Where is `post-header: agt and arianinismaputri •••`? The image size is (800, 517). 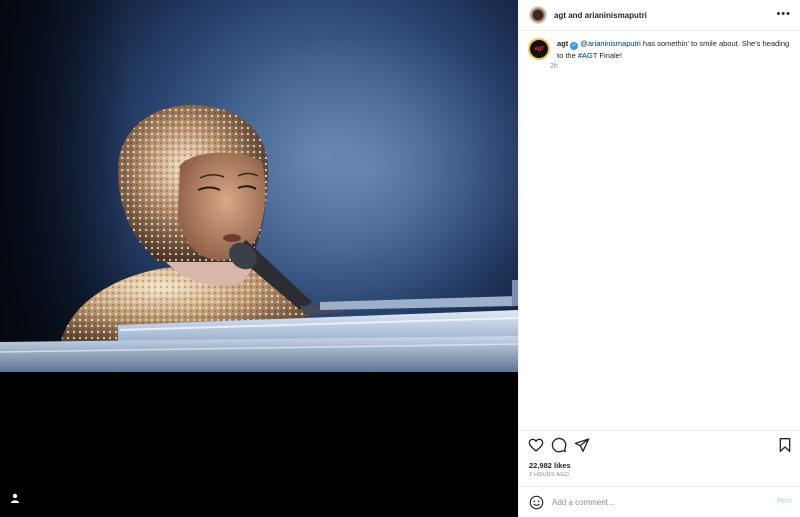 post-header: agt and arianinismaputri ••• is located at coordinates (659, 15).